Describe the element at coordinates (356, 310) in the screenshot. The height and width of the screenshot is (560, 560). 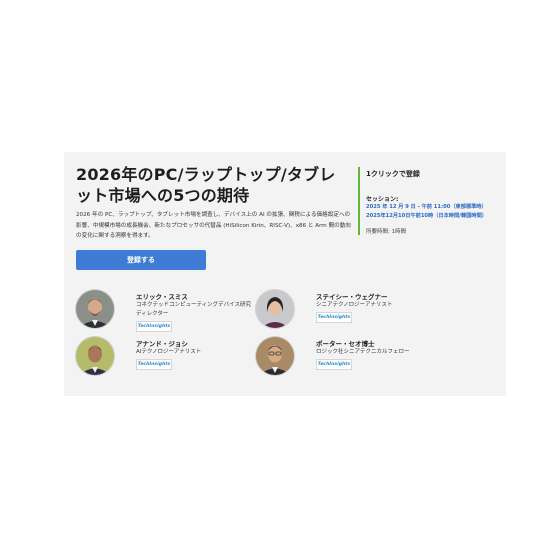
I see `speaker-card: ステイシー・ウェグナー シニアテクノロジーアナリスト TechInsights` at that location.